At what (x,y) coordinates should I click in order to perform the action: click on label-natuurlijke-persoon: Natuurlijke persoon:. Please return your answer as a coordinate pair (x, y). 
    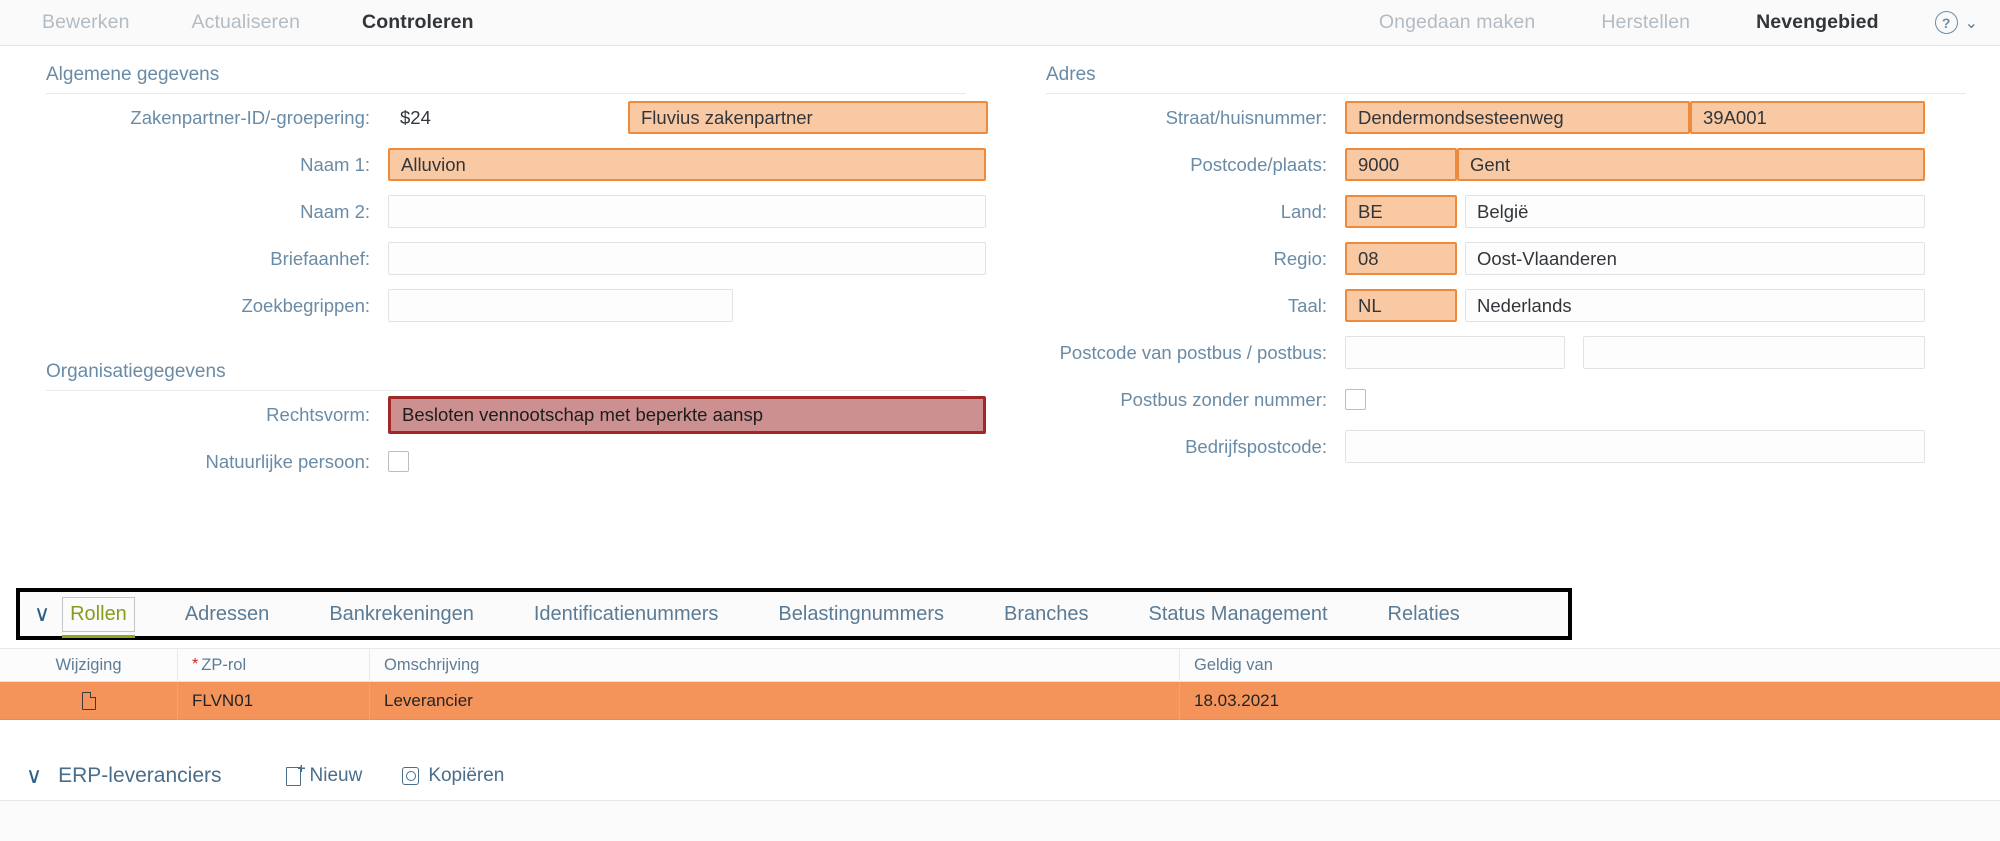
    Looking at the image, I should click on (287, 461).